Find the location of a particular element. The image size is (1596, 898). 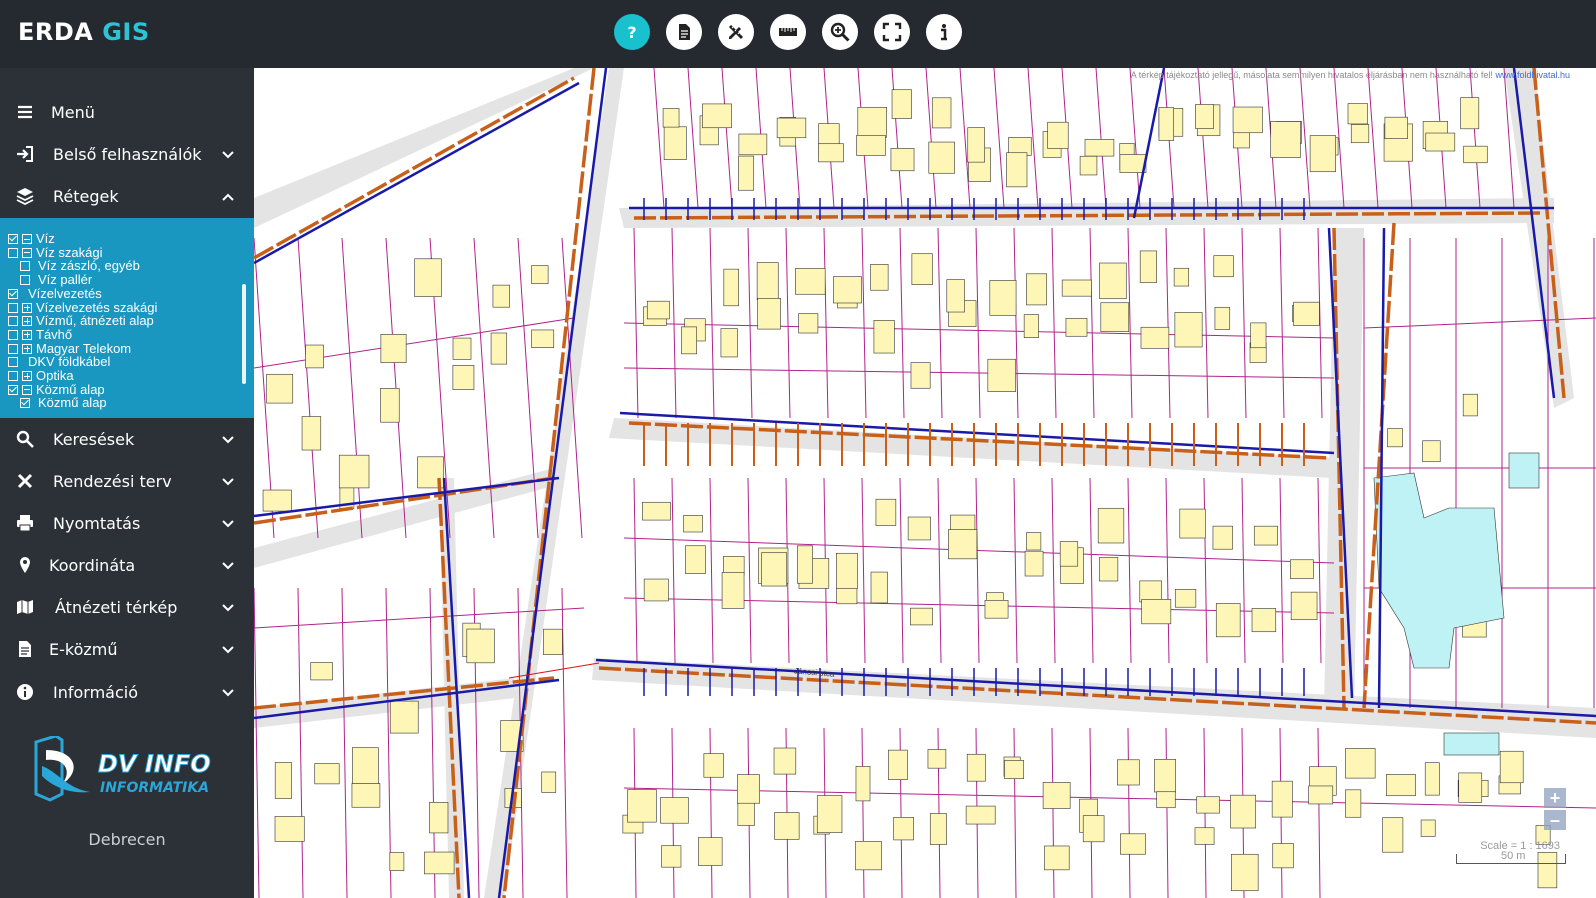

zoom-out-button: – is located at coordinates (1555, 820).